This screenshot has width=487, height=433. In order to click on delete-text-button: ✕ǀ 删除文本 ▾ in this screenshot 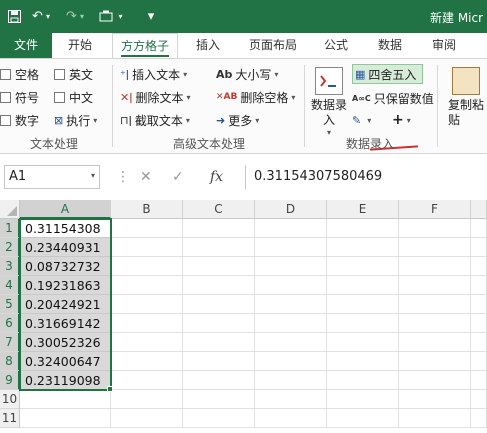, I will do `click(155, 97)`.